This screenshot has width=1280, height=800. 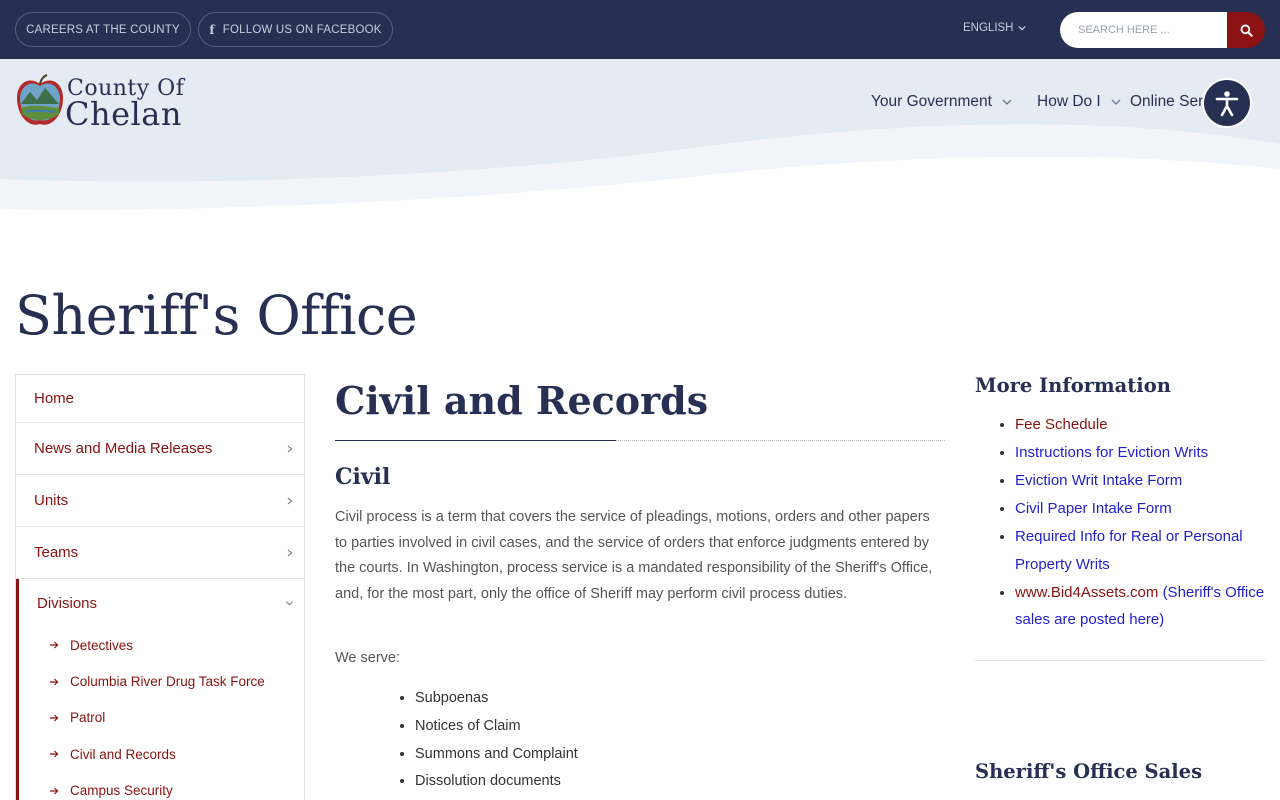 I want to click on language-selector: ENGLISH, so click(x=994, y=28).